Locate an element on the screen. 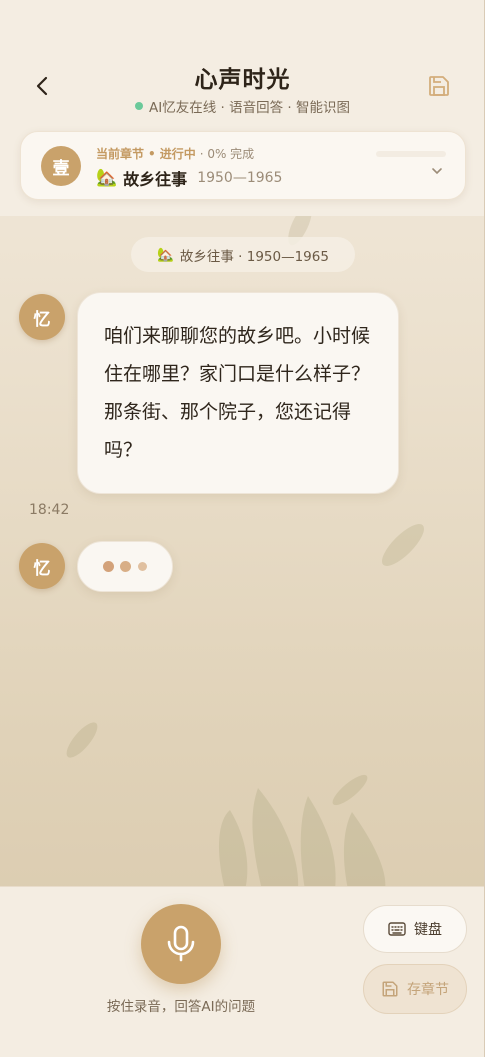  keyboard-button: 键盘 is located at coordinates (415, 929).